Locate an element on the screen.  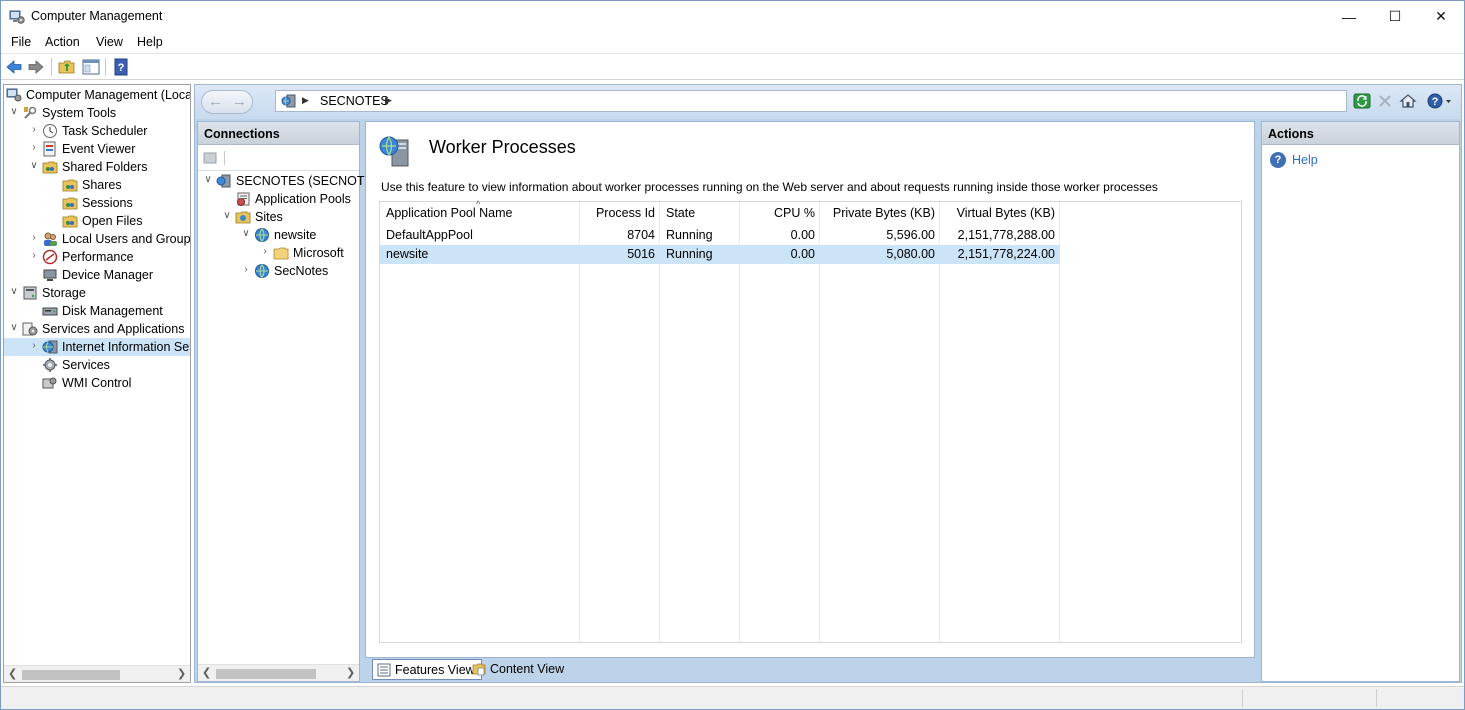
connections-tree-item: Application Pools is located at coordinates (278, 199).